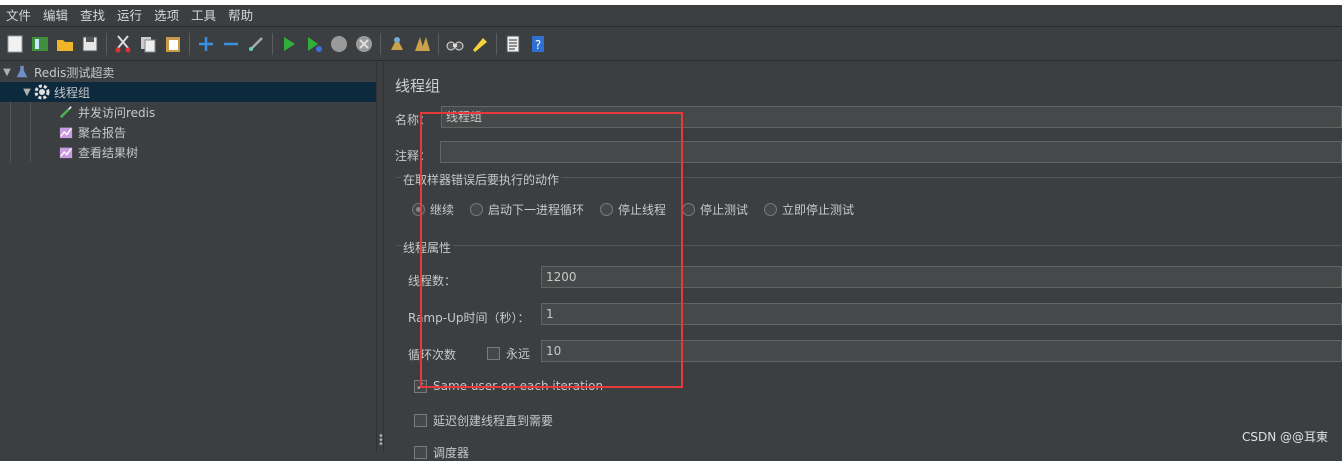 Image resolution: width=1342 pixels, height=461 pixels. I want to click on menu-edit: 编辑, so click(55, 15).